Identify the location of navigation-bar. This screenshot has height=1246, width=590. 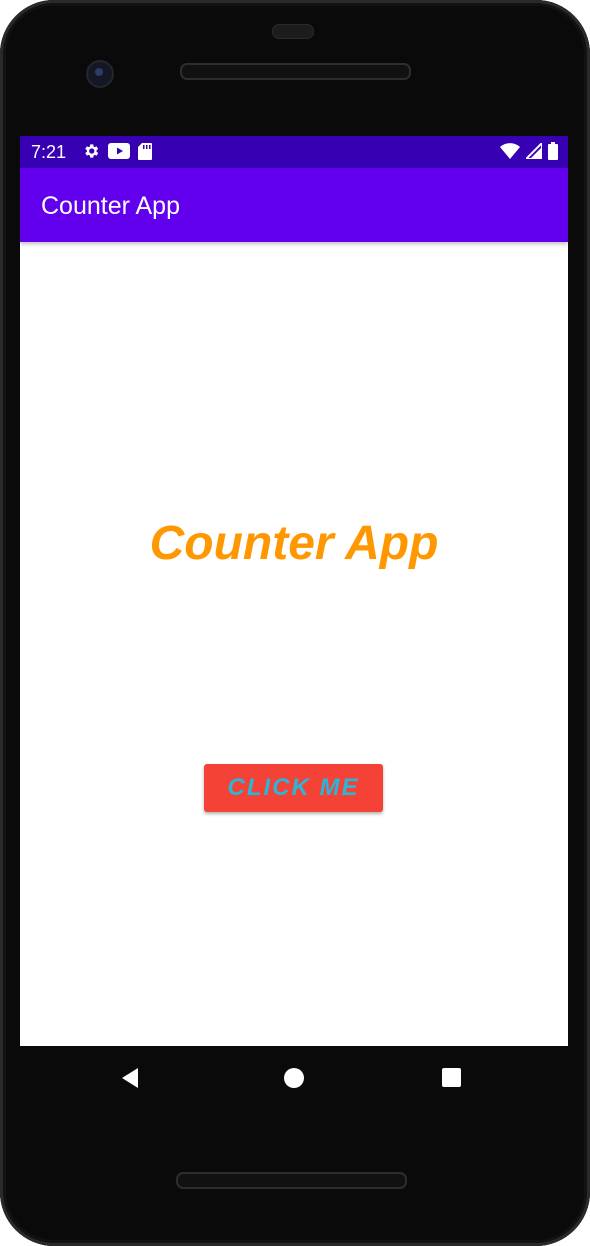
(294, 1078).